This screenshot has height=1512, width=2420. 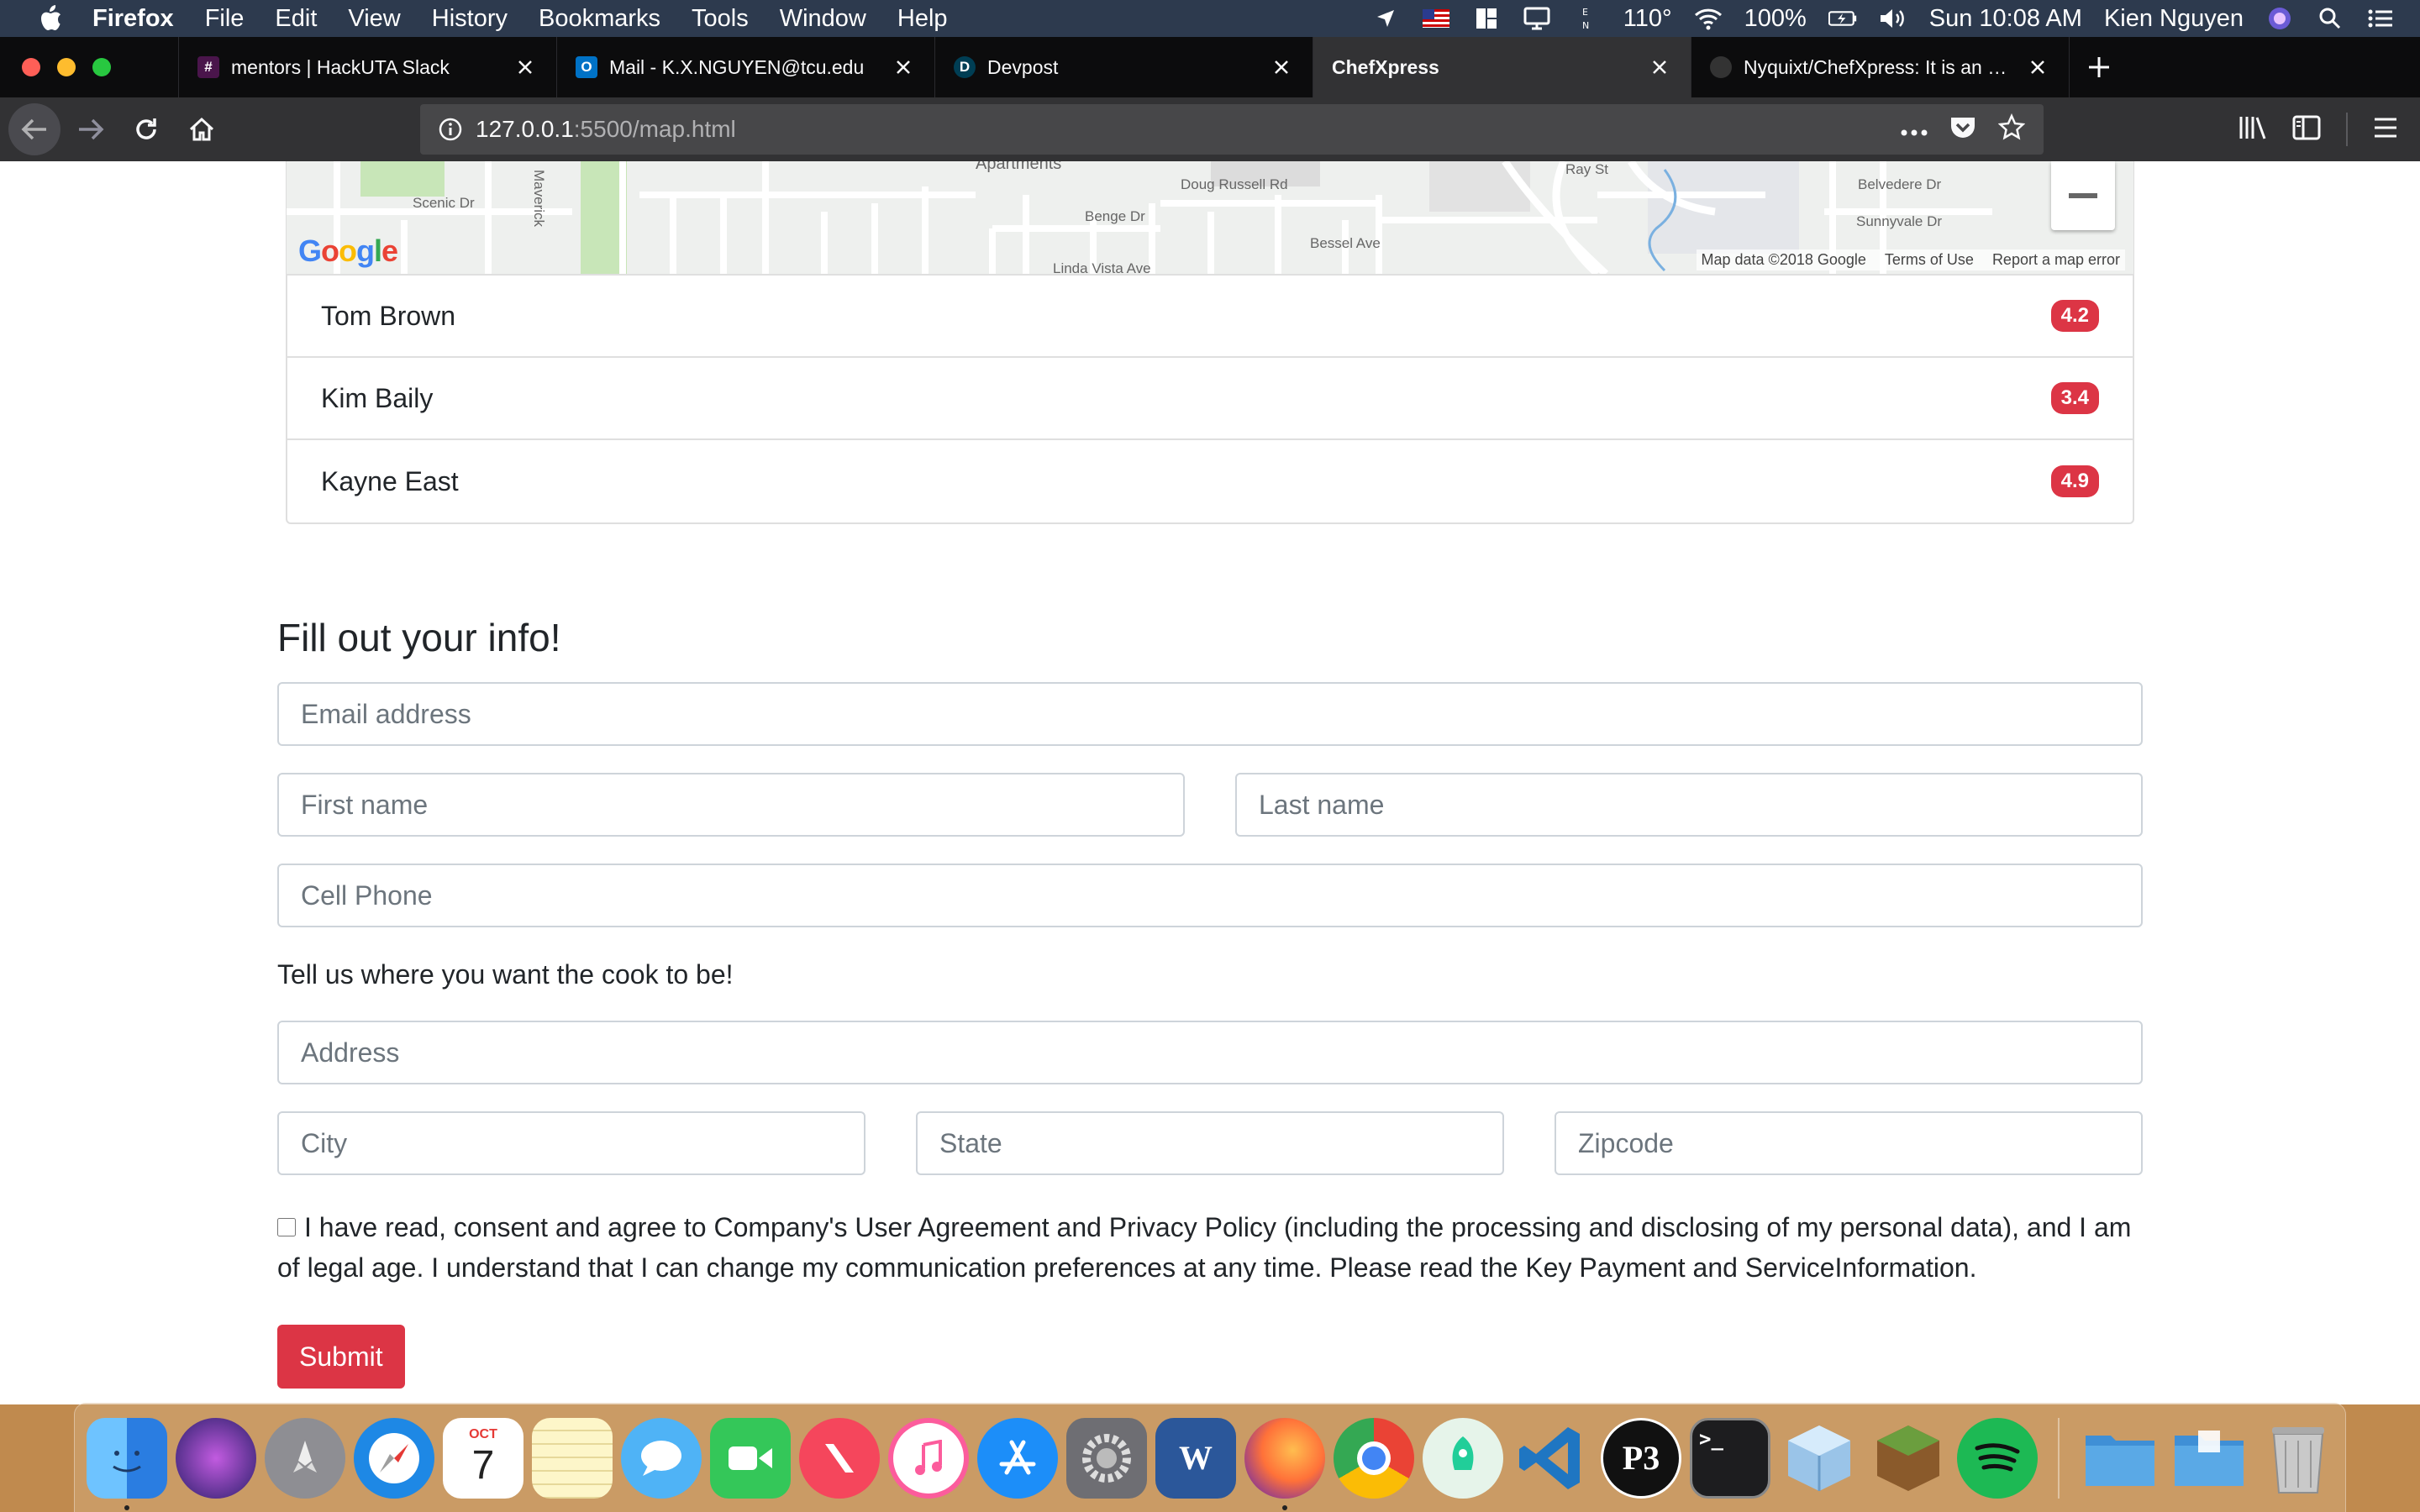 I want to click on address-field, so click(x=1210, y=1052).